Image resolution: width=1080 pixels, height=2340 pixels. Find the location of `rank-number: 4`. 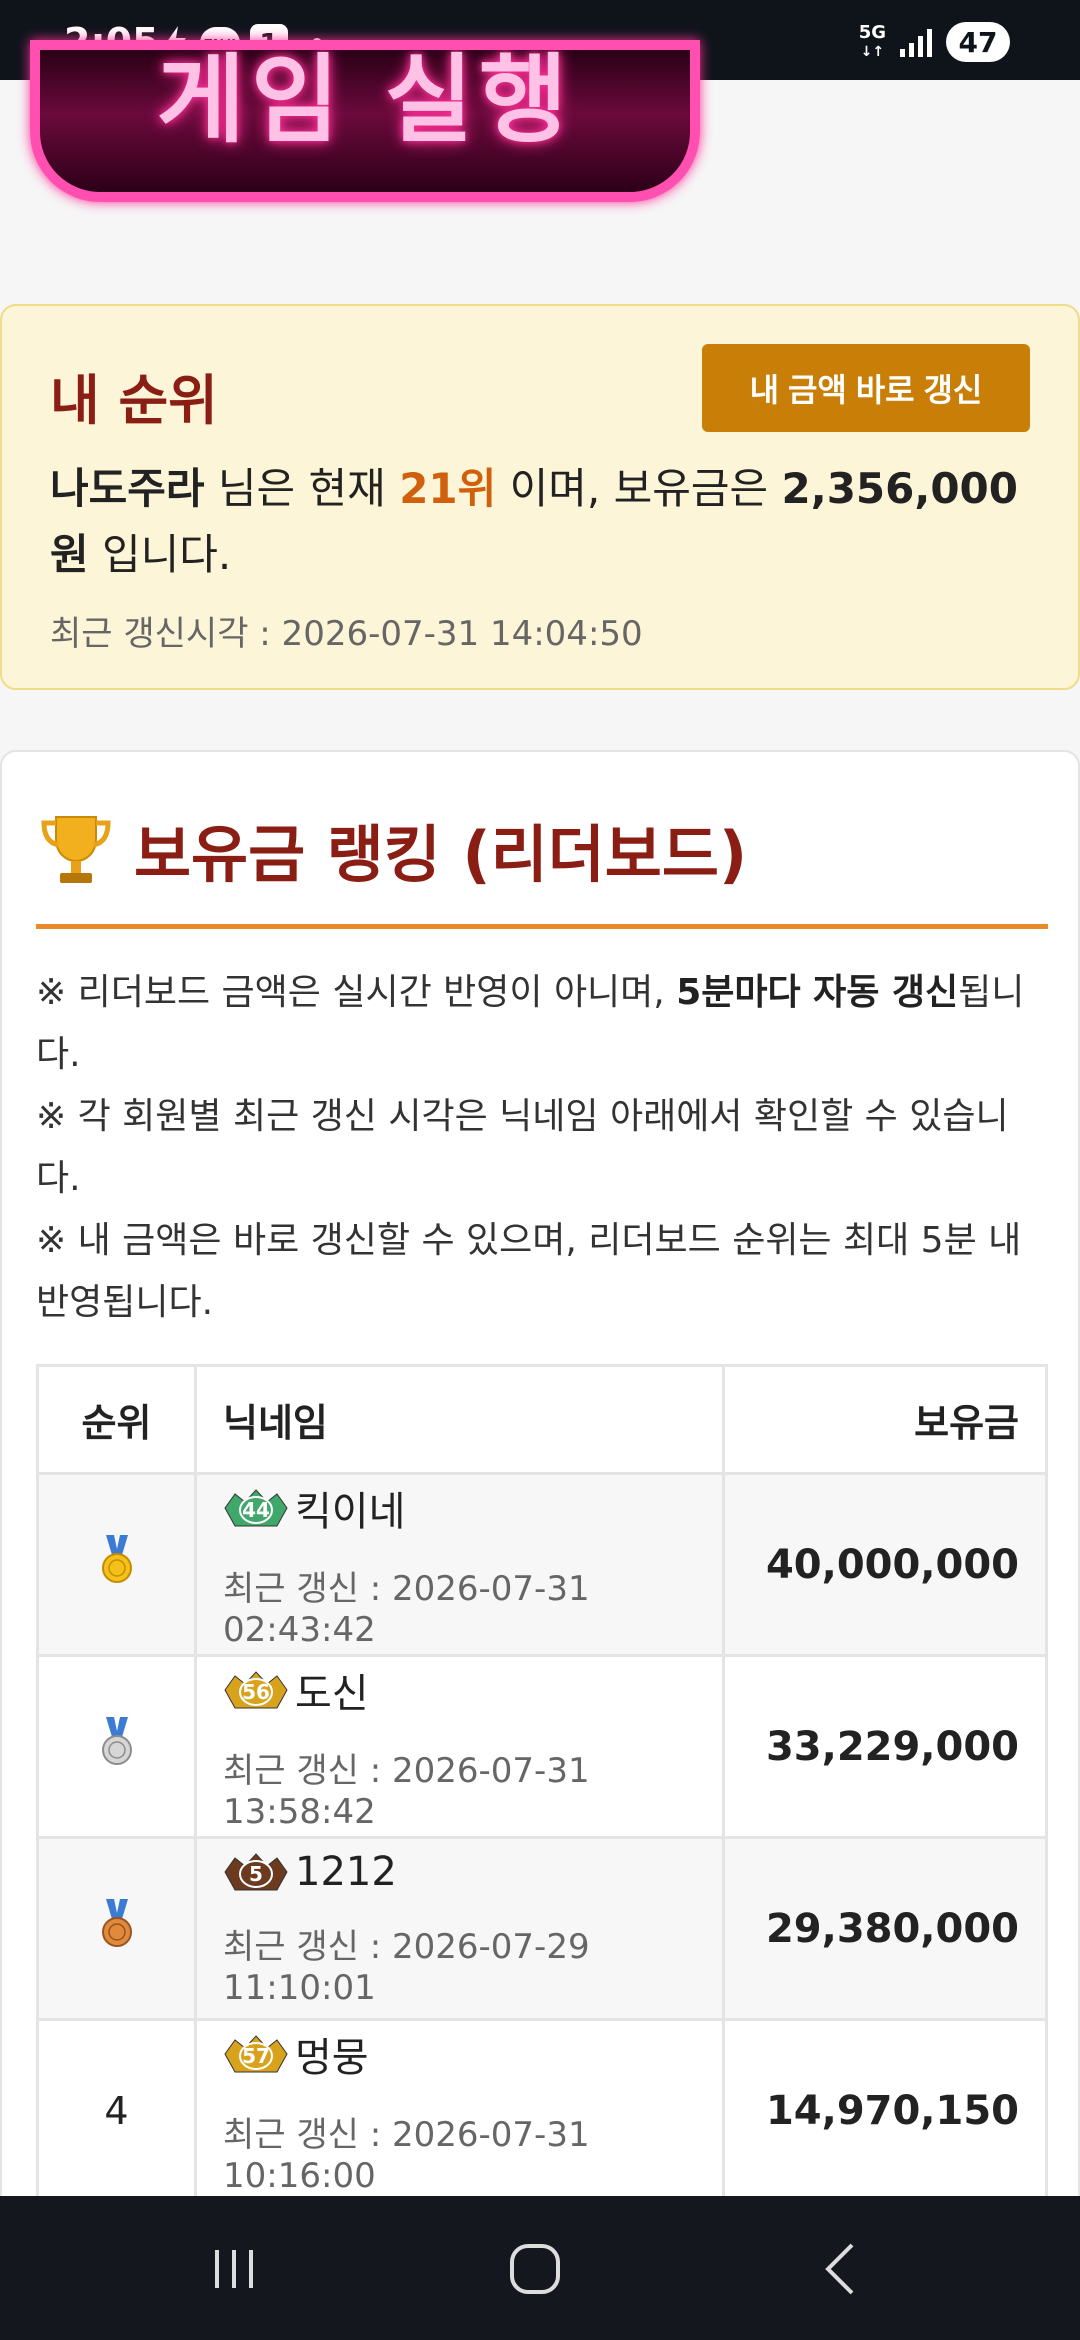

rank-number: 4 is located at coordinates (116, 2110).